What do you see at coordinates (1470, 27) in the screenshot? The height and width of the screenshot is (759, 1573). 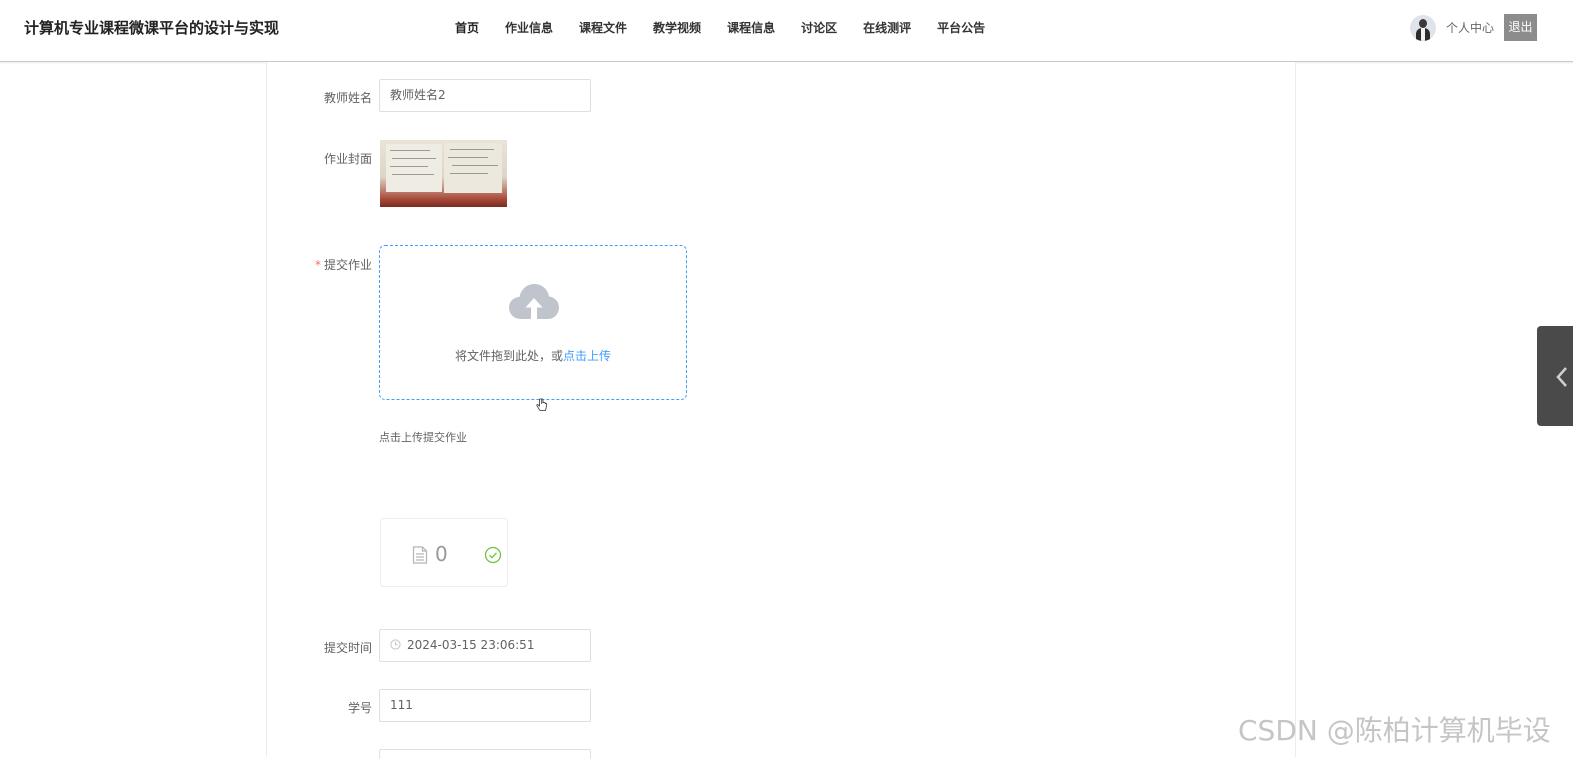 I see `user-center-link: 个人中心` at bounding box center [1470, 27].